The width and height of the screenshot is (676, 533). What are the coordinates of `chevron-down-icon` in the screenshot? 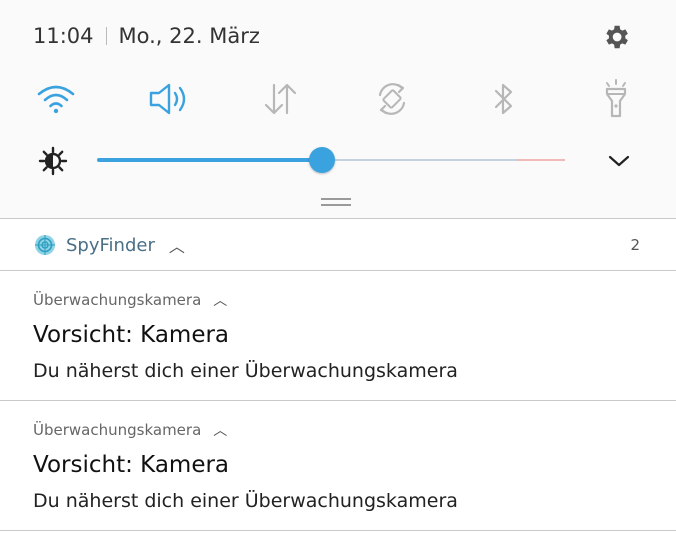 It's located at (619, 161).